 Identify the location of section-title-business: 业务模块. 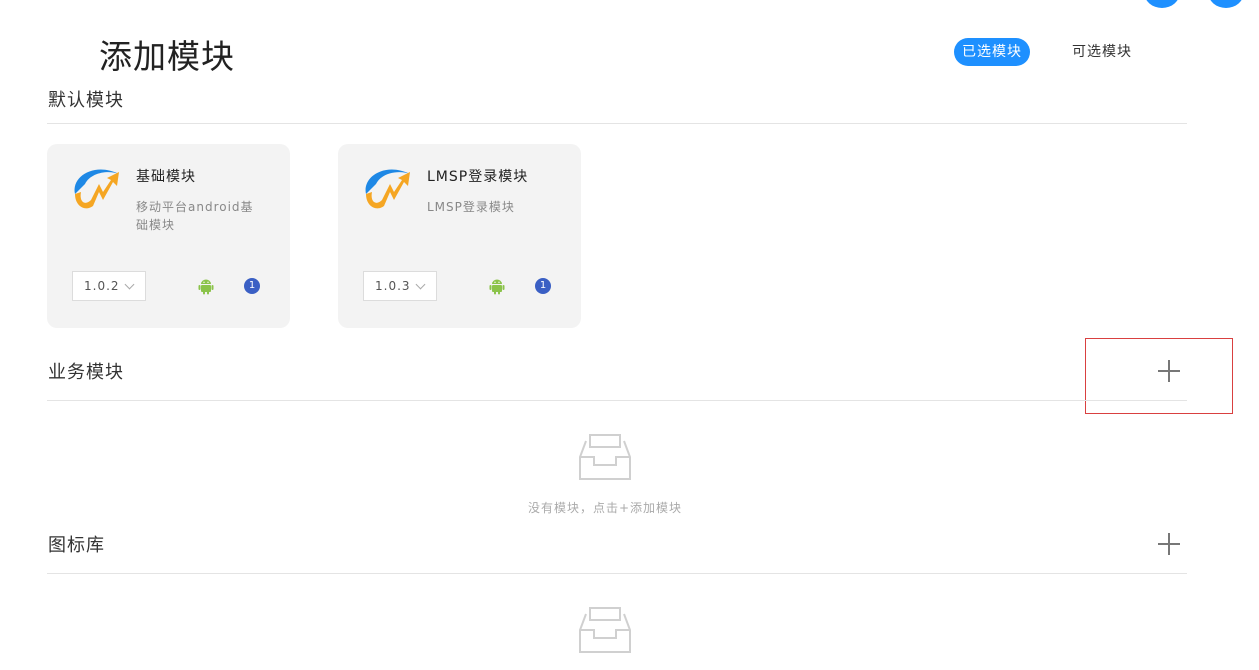
(86, 372).